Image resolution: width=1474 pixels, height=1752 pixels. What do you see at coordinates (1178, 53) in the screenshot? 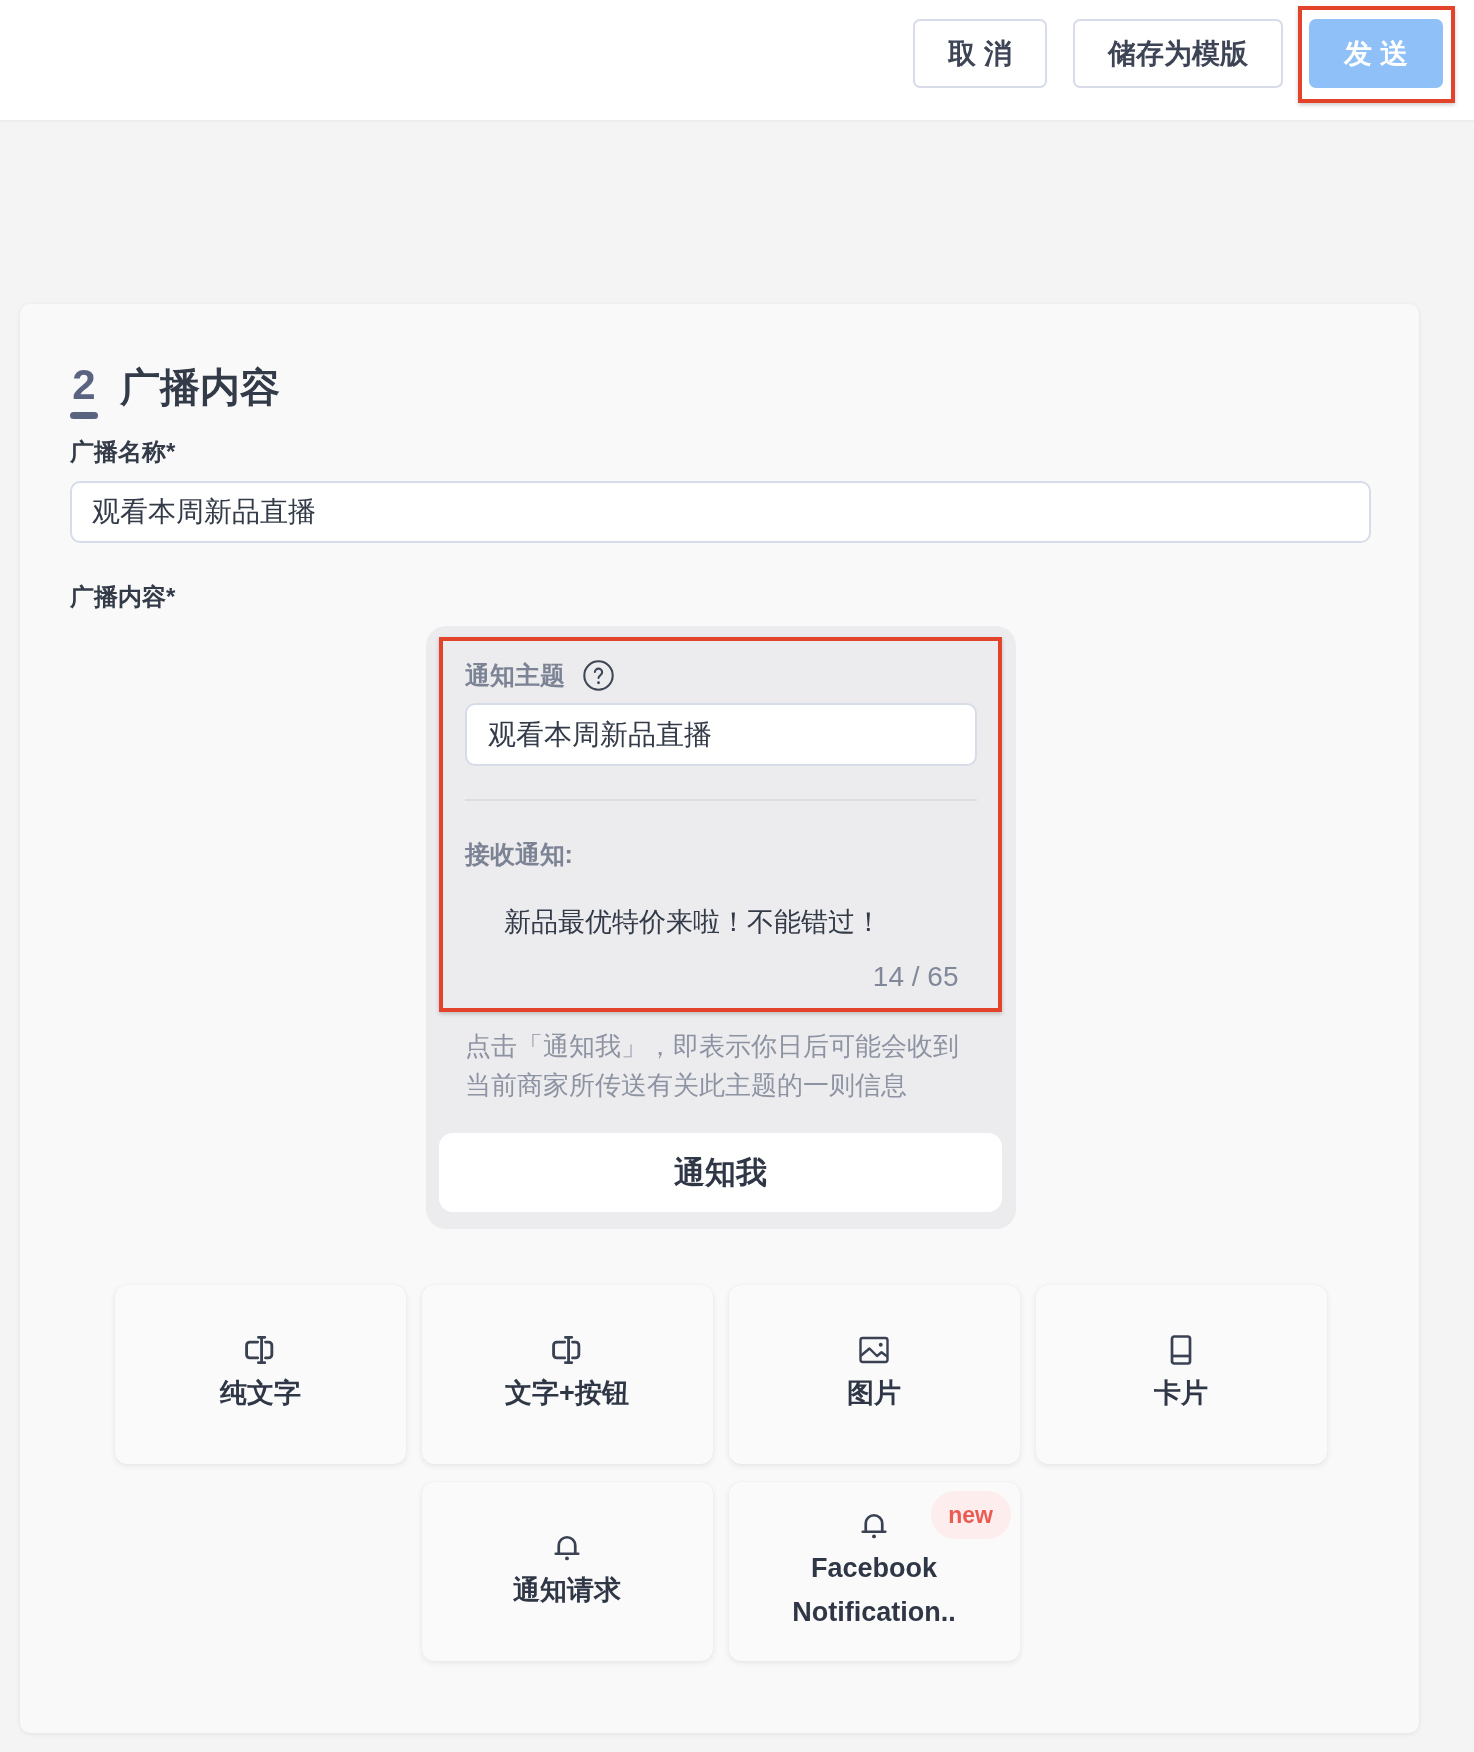
I see `toolbar-button: 储存为模版` at bounding box center [1178, 53].